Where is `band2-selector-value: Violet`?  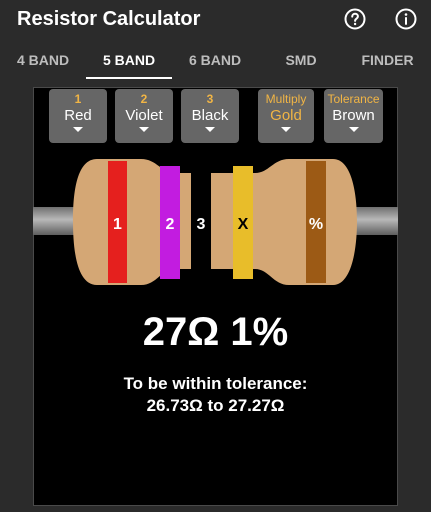
band2-selector-value: Violet is located at coordinates (144, 115).